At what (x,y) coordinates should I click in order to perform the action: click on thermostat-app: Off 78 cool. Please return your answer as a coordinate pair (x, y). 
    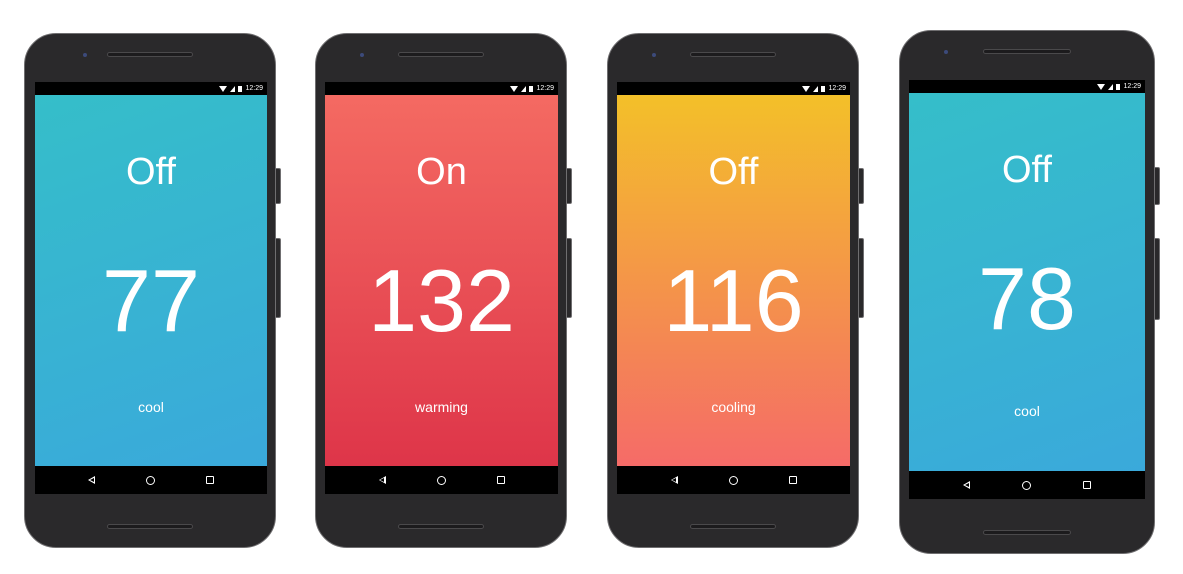
    Looking at the image, I should click on (1027, 282).